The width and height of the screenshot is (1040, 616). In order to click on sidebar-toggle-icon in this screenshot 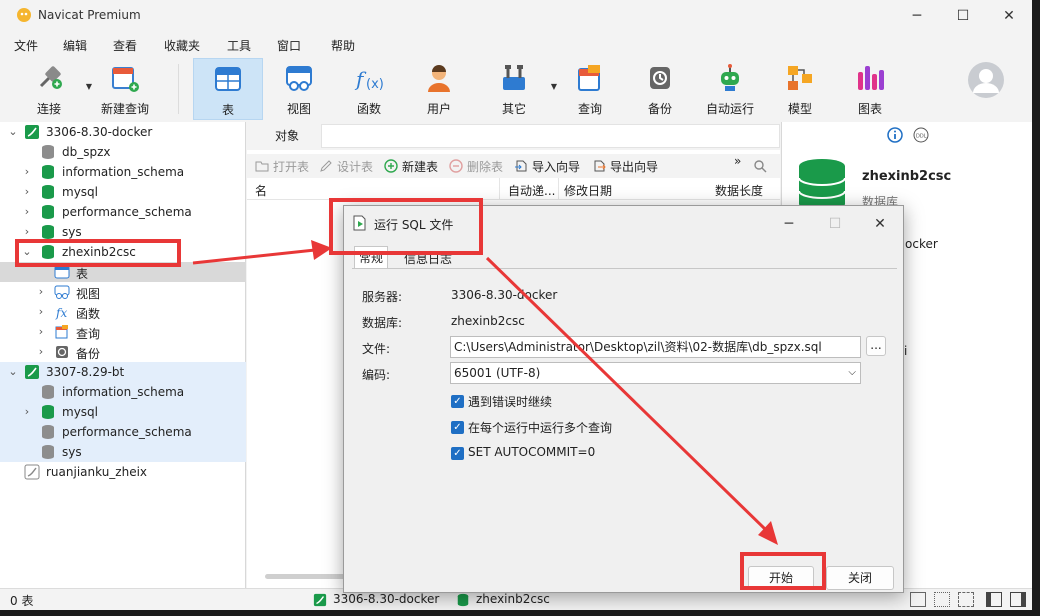, I will do `click(994, 599)`.